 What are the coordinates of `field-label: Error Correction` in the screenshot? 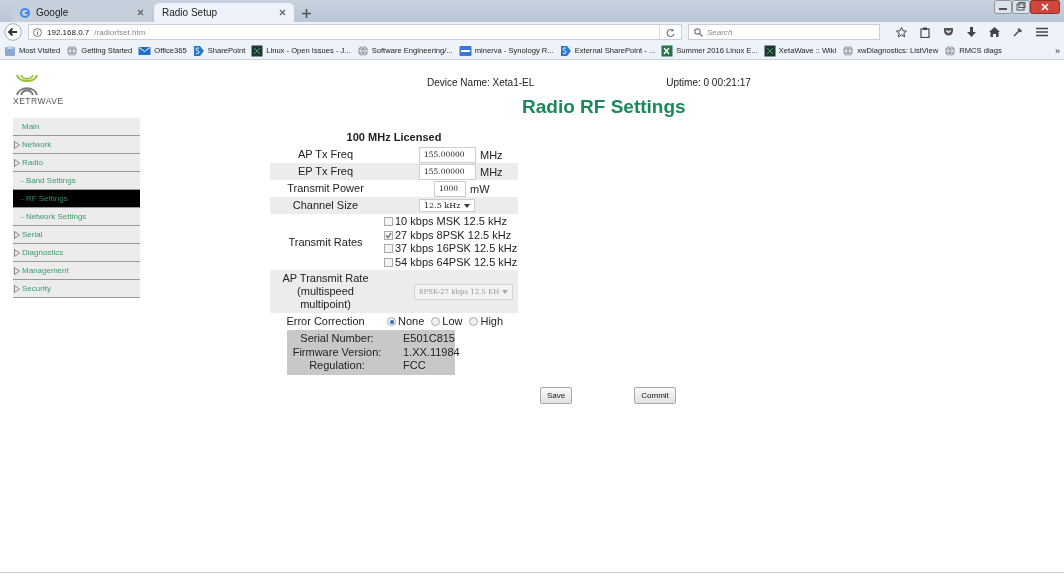 It's located at (325, 321).